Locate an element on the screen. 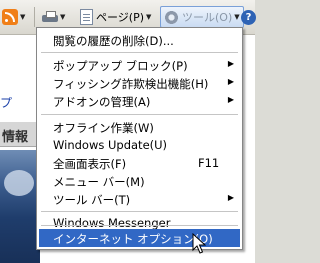  menu-item-label: Windows Messenger is located at coordinates (112, 223).